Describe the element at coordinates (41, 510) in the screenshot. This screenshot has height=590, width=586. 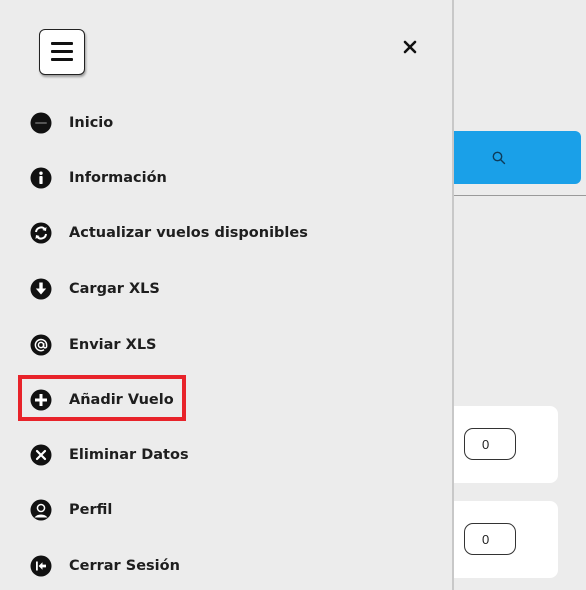
I see `user-icon` at that location.